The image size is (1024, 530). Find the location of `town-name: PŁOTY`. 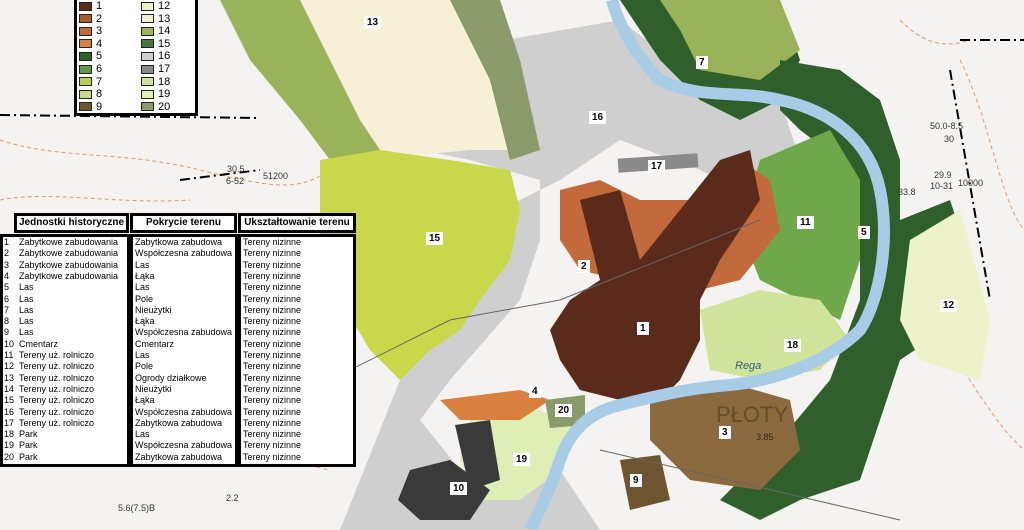

town-name: PŁOTY is located at coordinates (752, 414).